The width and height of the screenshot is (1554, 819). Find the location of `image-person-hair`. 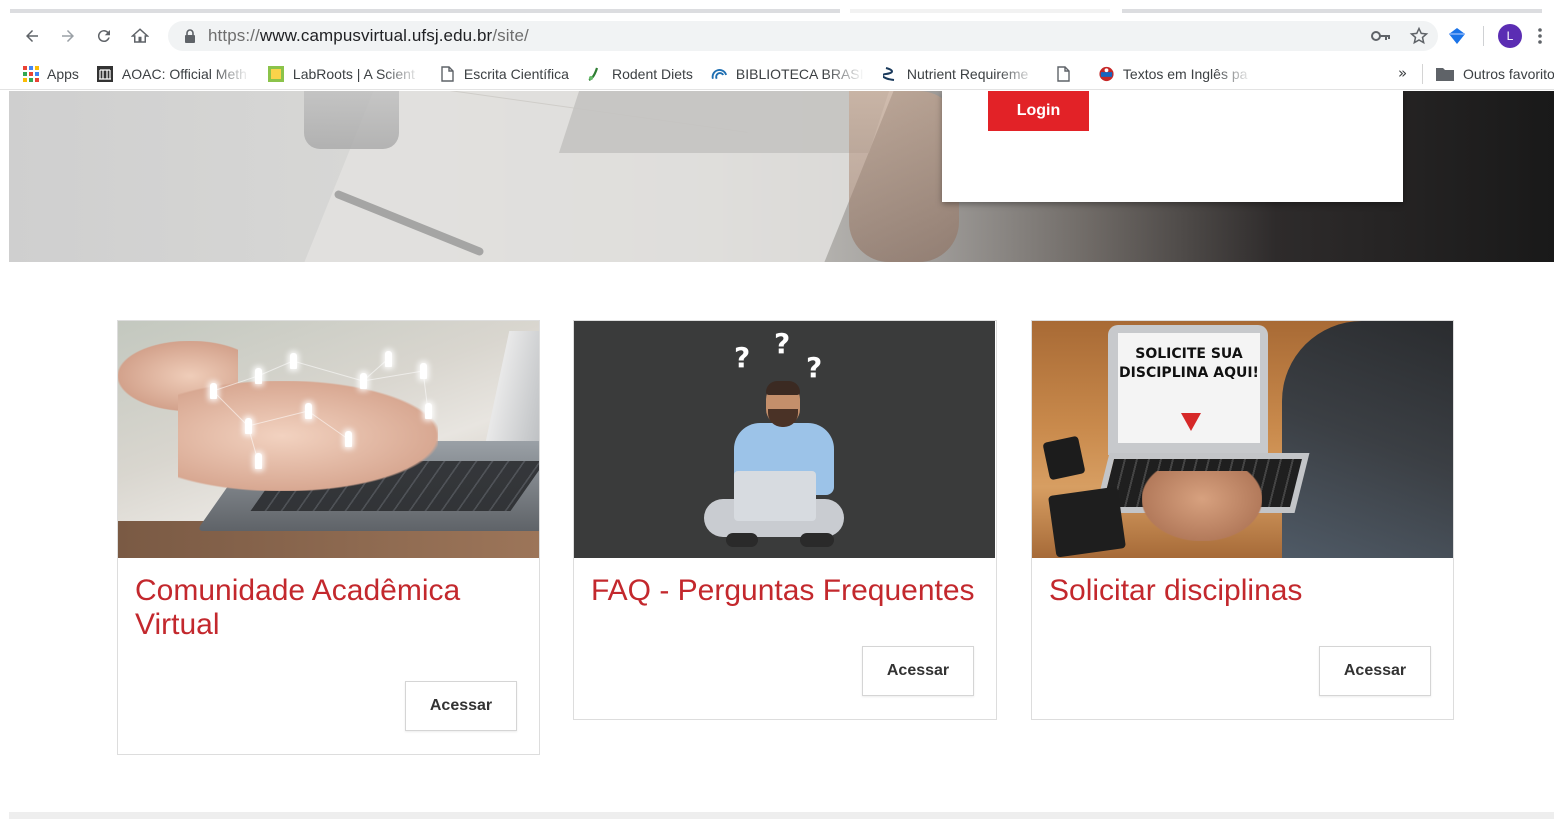

image-person-hair is located at coordinates (783, 388).